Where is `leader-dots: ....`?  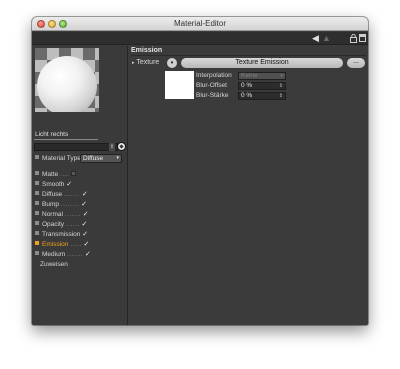 leader-dots: .... is located at coordinates (65, 174).